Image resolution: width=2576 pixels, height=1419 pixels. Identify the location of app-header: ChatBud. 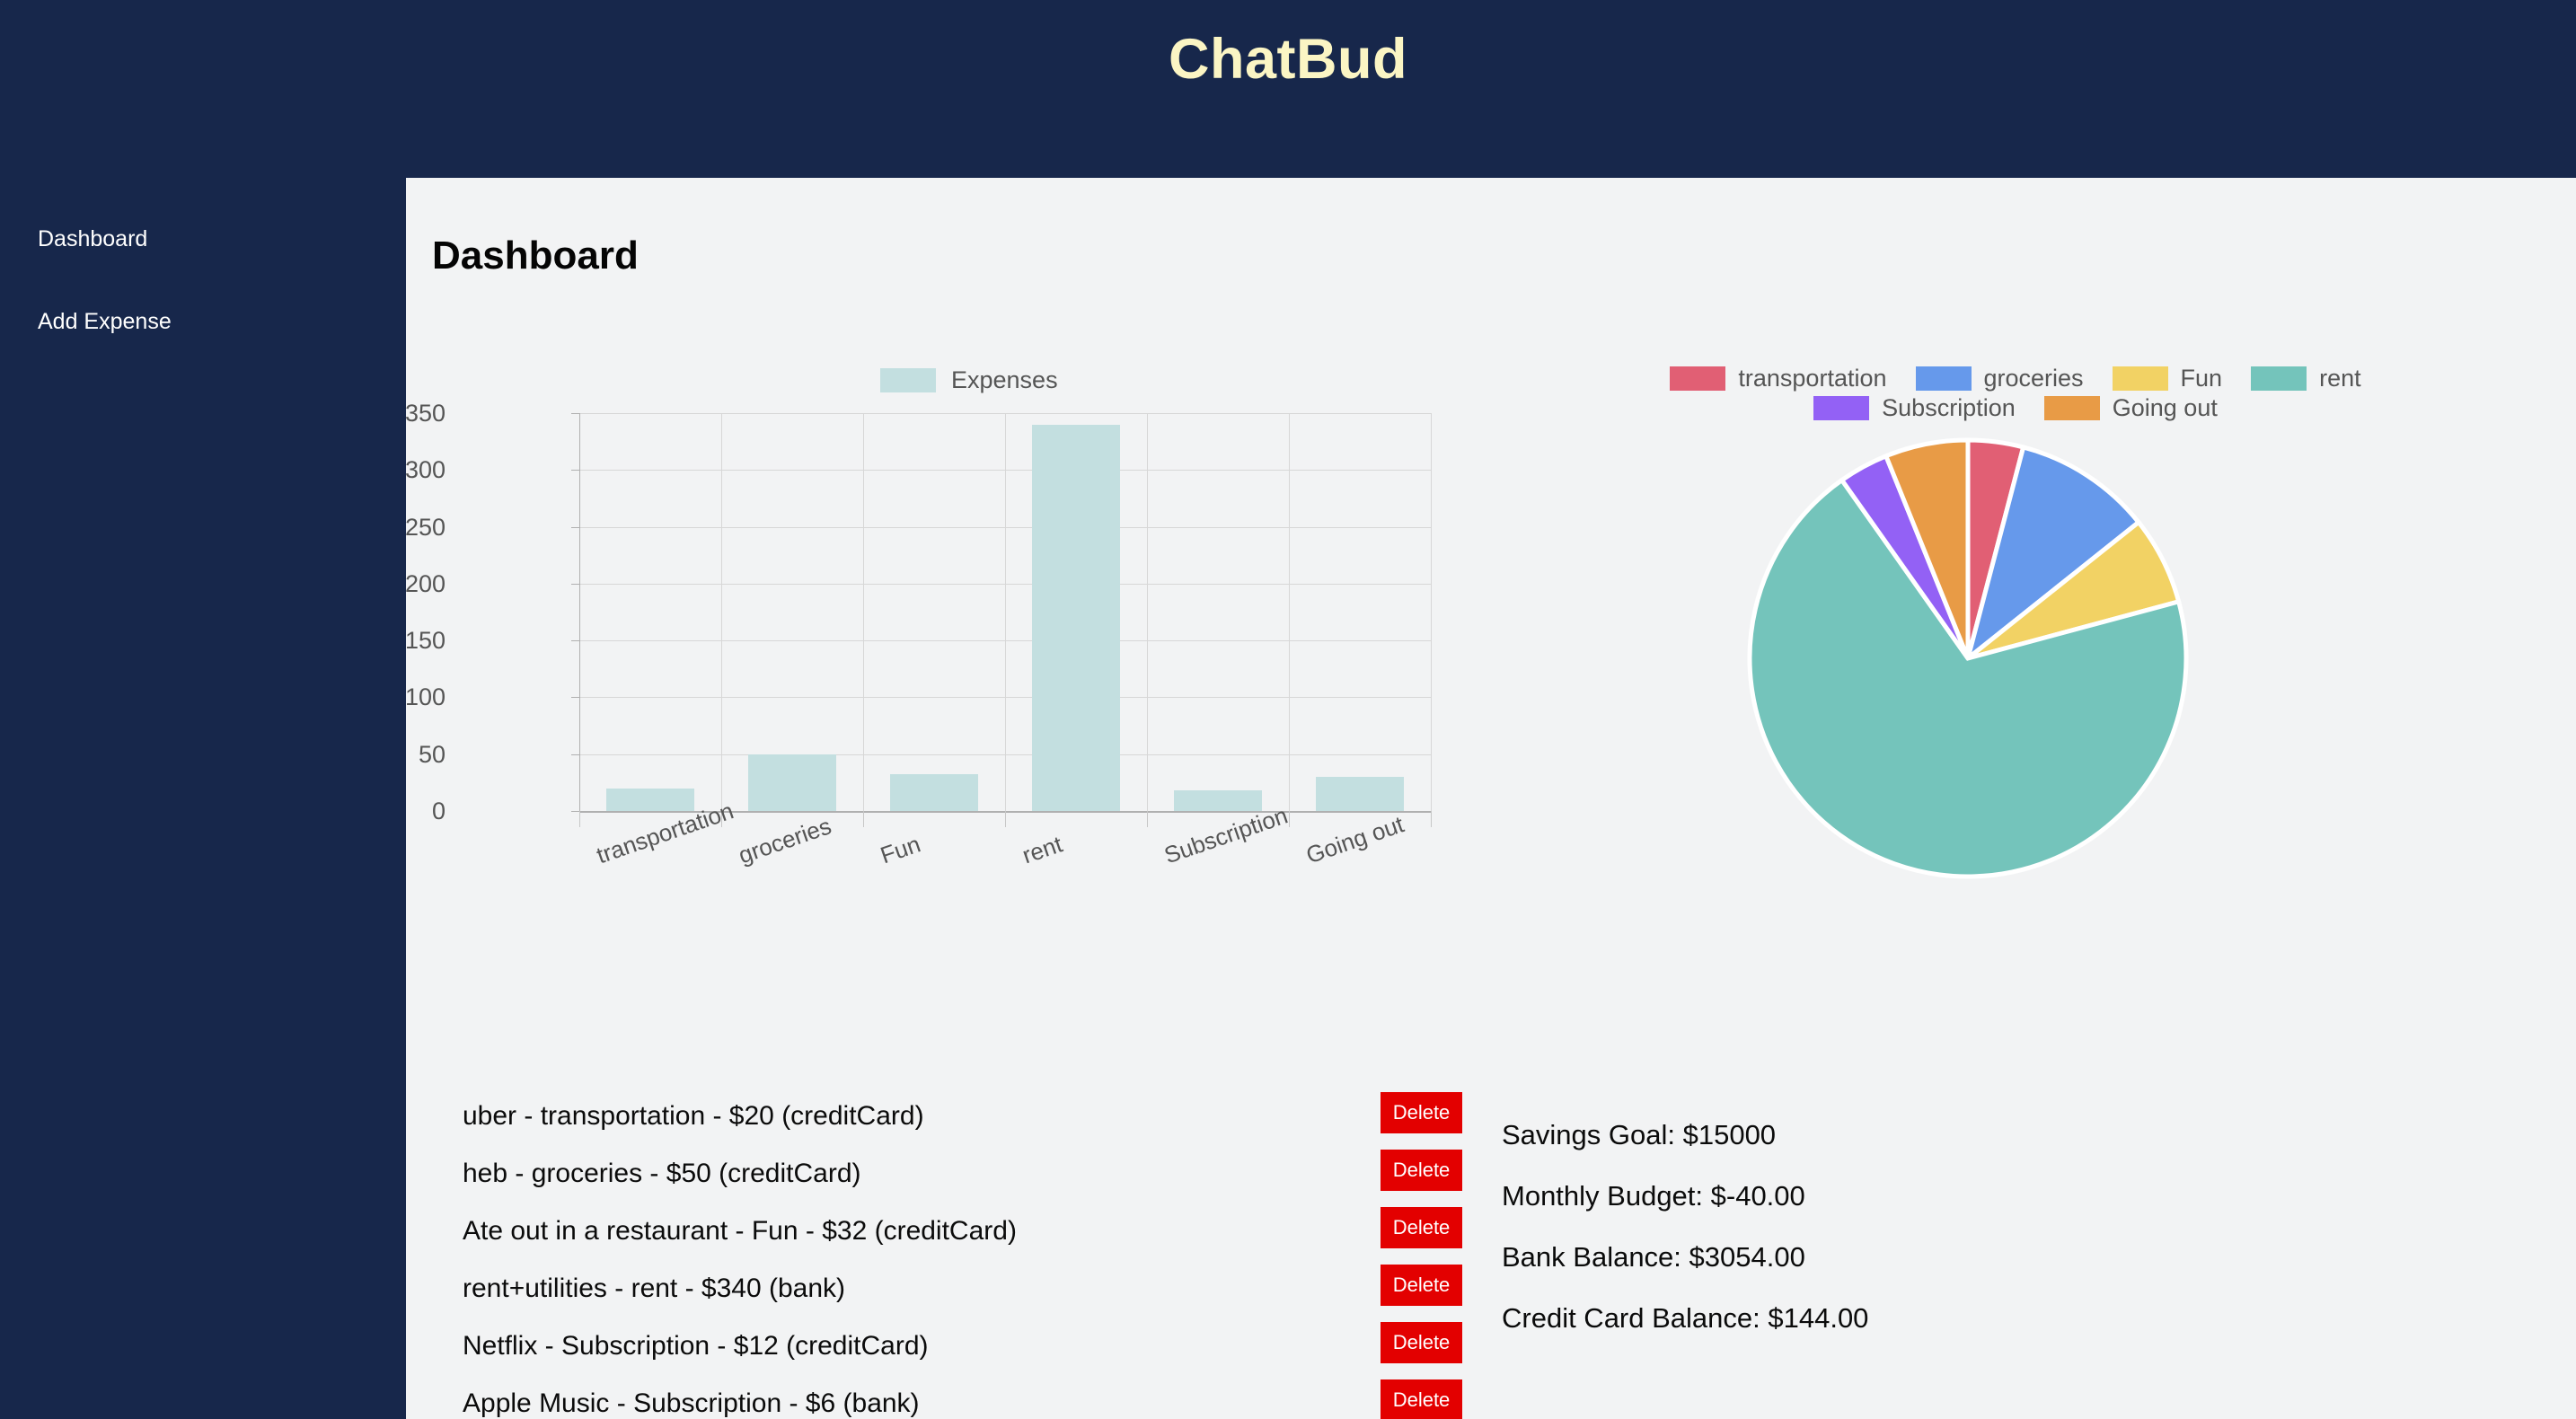
(1288, 89).